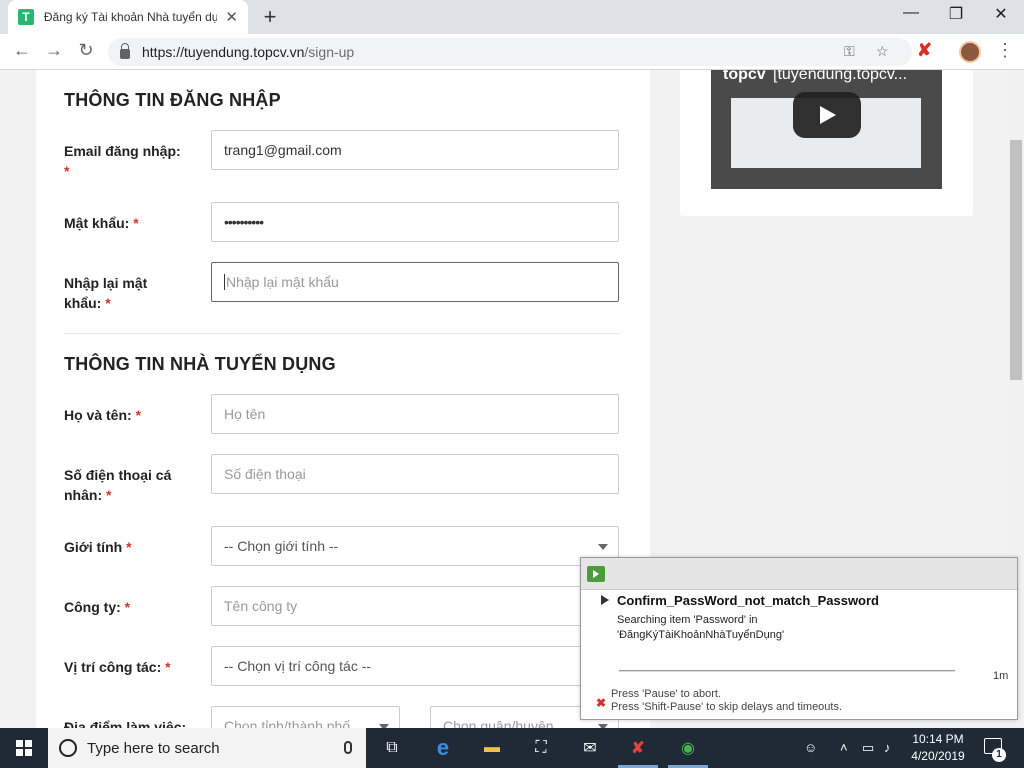 The height and width of the screenshot is (768, 1024). Describe the element at coordinates (224, 282) in the screenshot. I see `text-caret` at that location.